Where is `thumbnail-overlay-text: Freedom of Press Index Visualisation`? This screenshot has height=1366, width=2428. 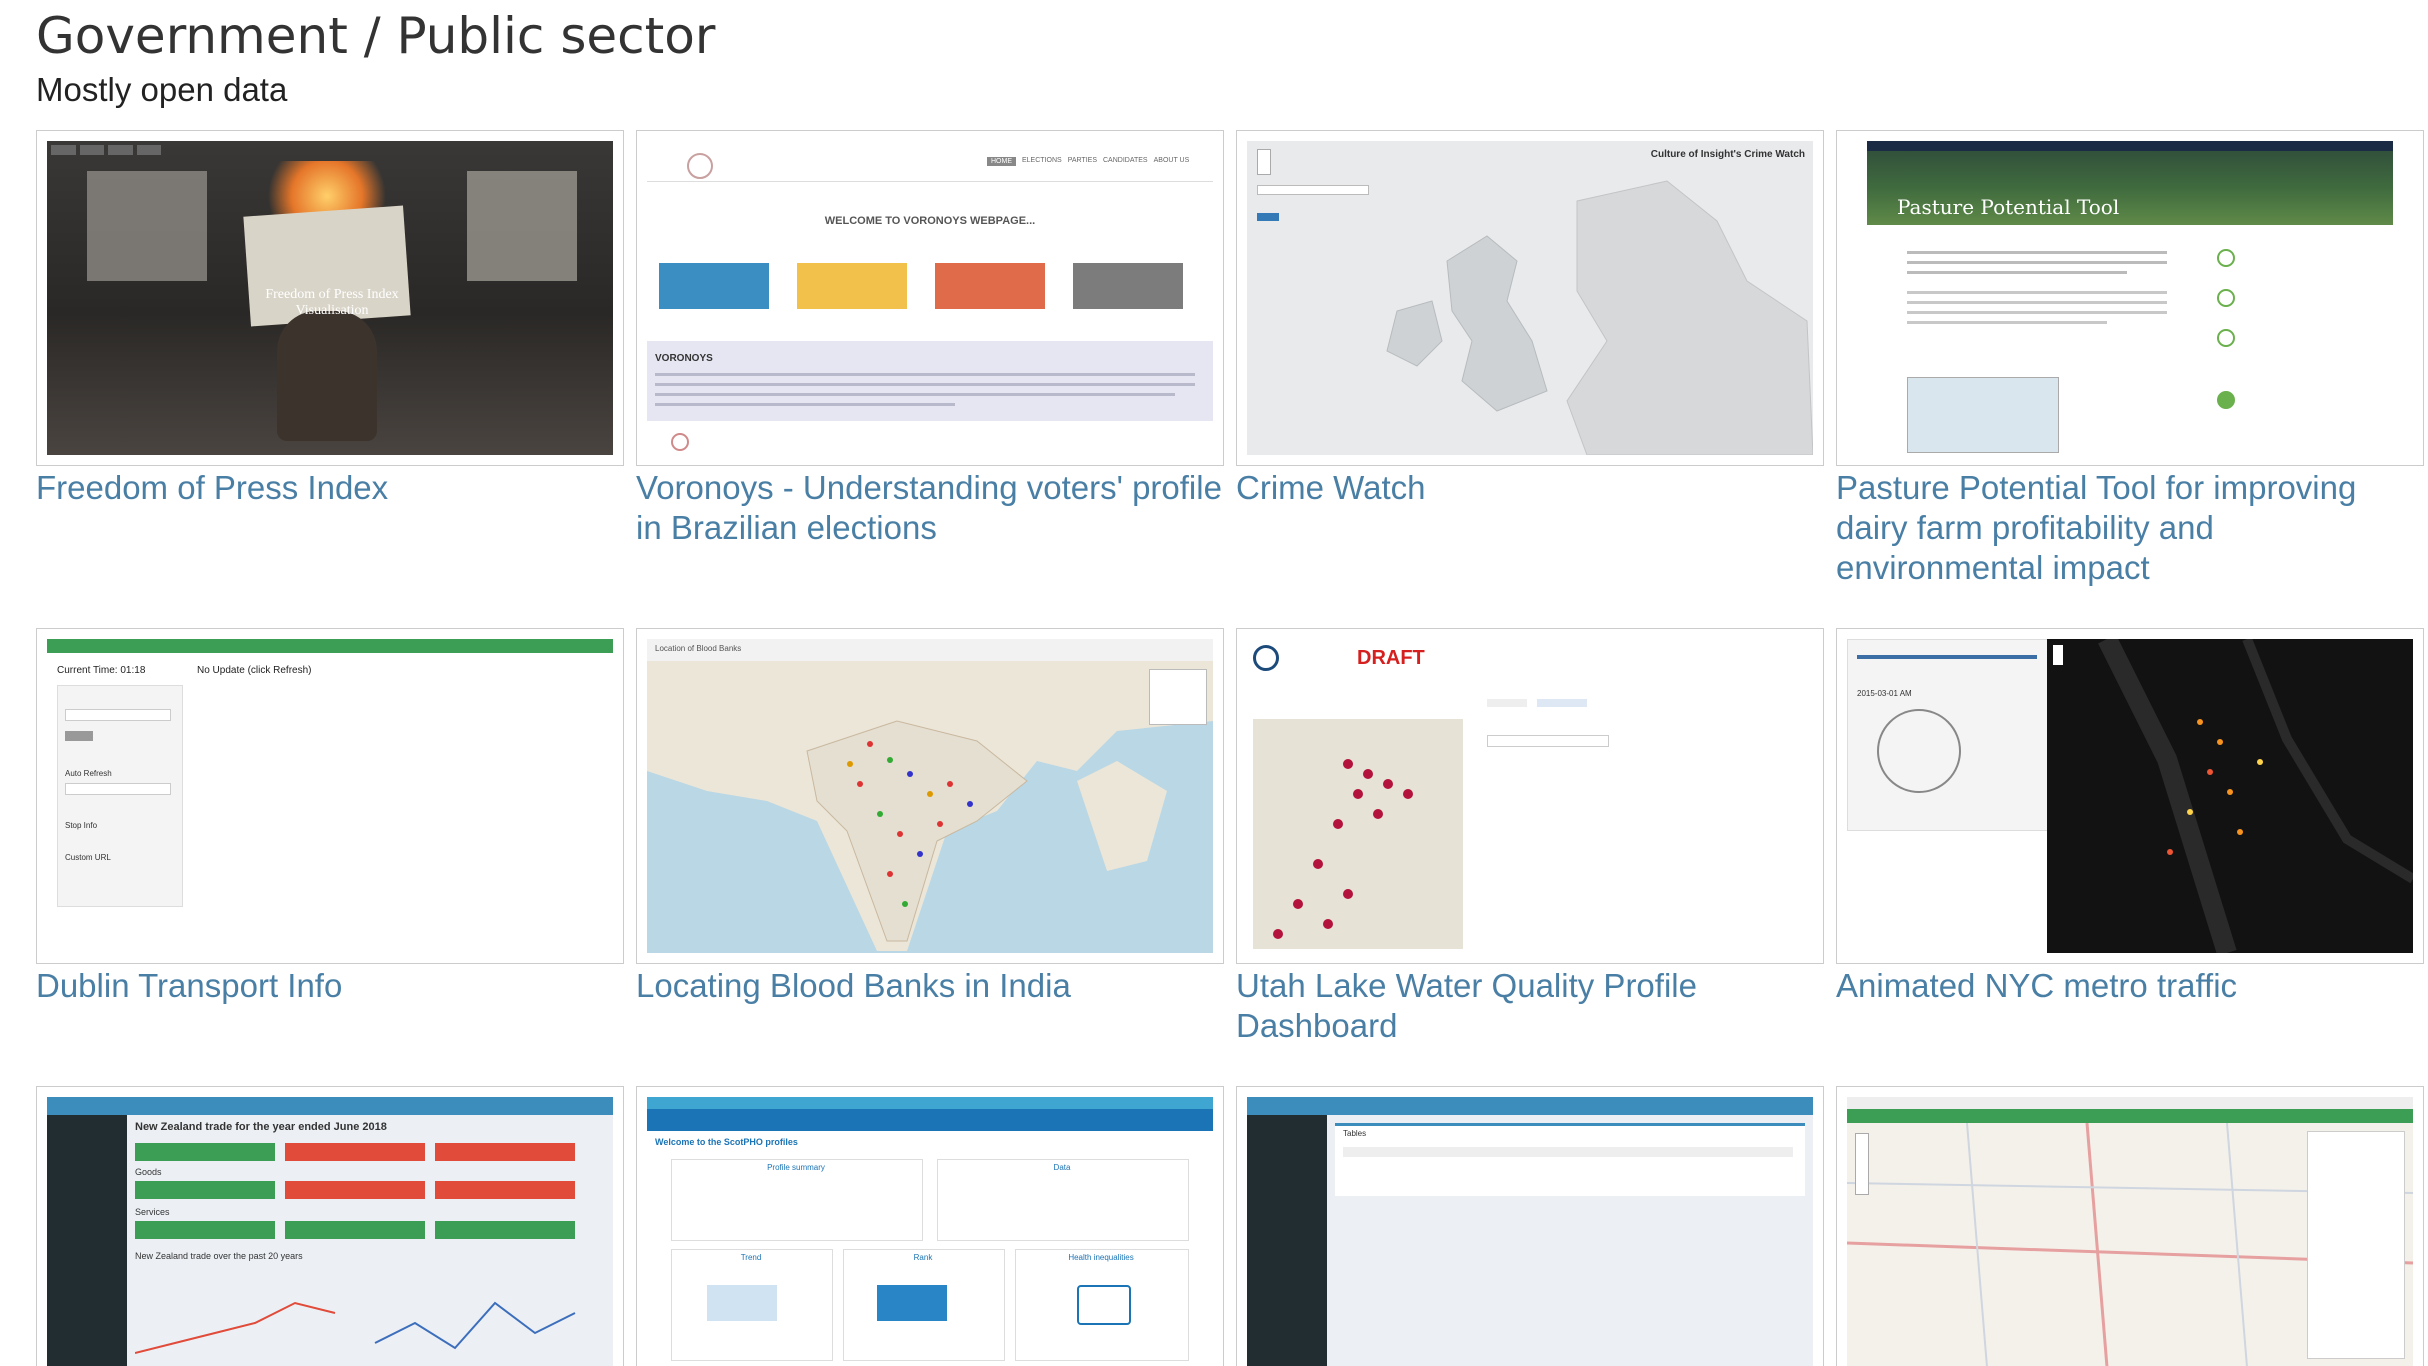 thumbnail-overlay-text: Freedom of Press Index Visualisation is located at coordinates (332, 302).